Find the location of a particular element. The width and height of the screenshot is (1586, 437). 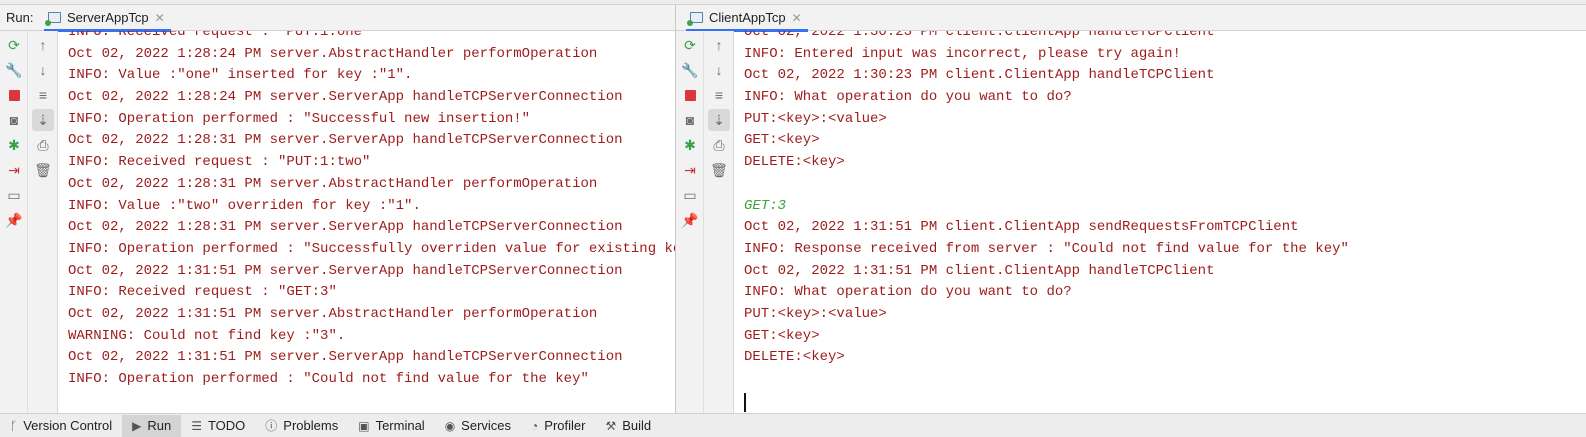

branch-icon: ᚴ is located at coordinates (14, 425).